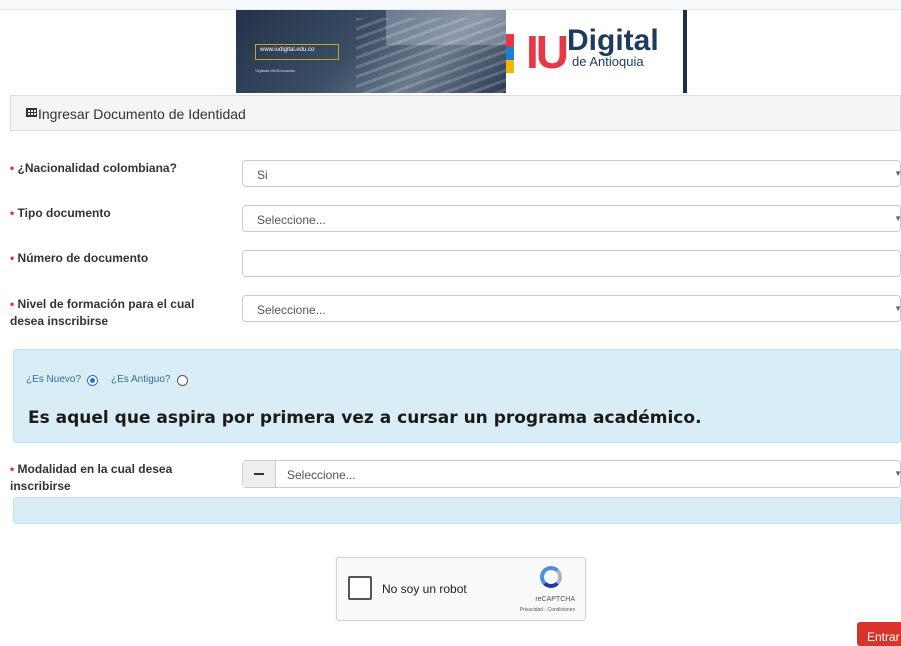 The height and width of the screenshot is (646, 901). I want to click on nacionalidad-select: Si ▼, so click(571, 173).